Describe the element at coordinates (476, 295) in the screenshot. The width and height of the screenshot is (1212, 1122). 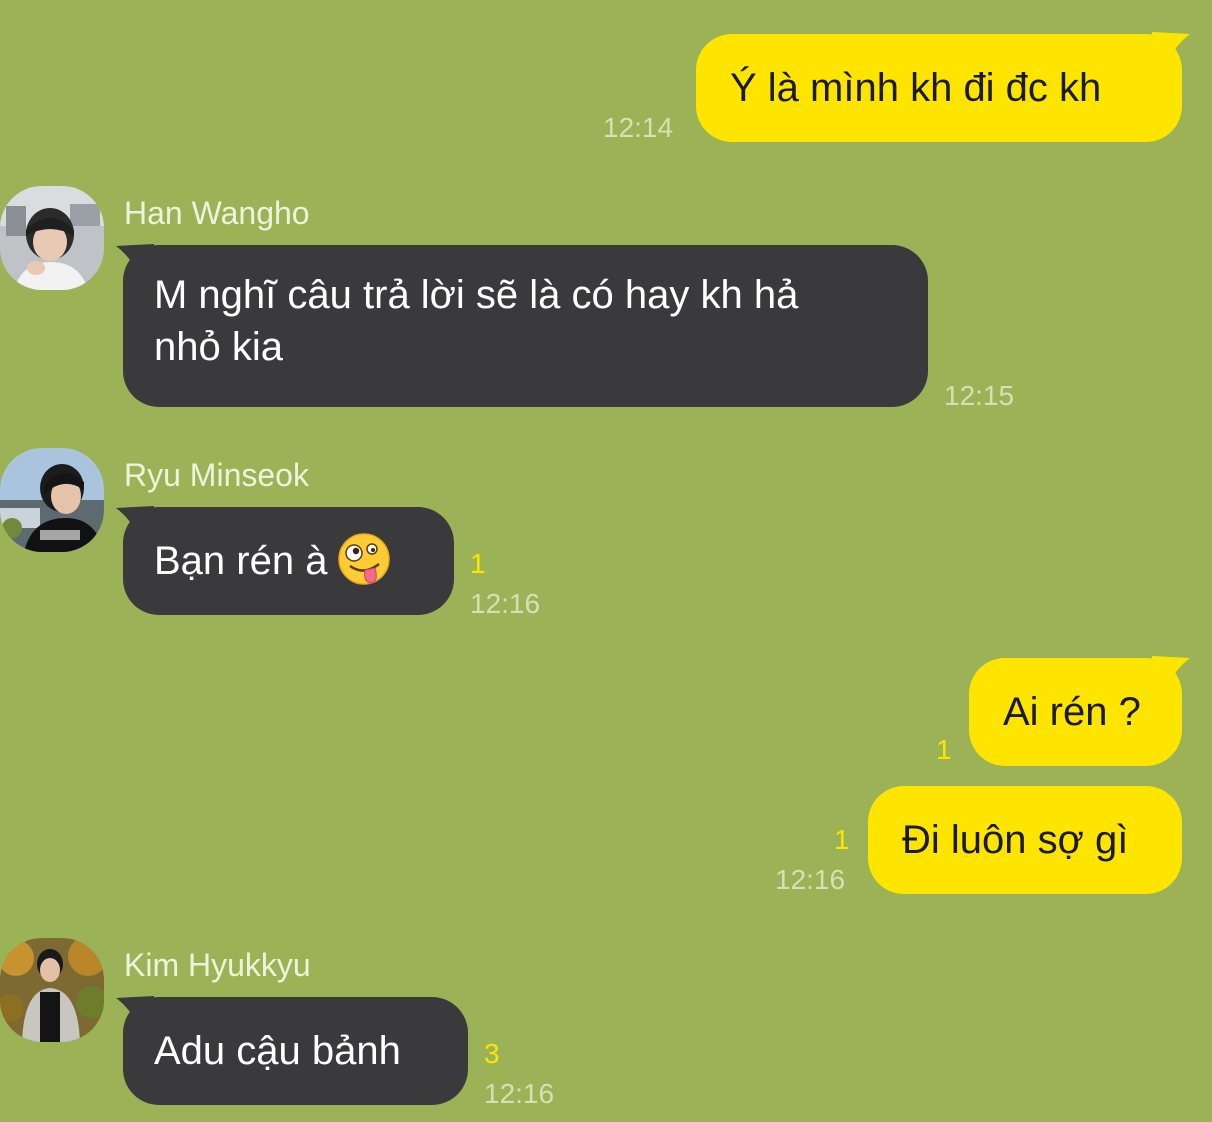
I see `message-text-line-1: M nghĩ câu trả lời sẽ là có hay kh hả` at that location.